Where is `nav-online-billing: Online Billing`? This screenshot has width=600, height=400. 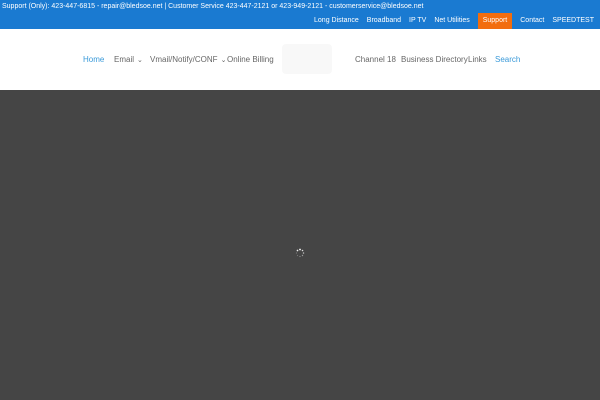
nav-online-billing: Online Billing is located at coordinates (250, 59).